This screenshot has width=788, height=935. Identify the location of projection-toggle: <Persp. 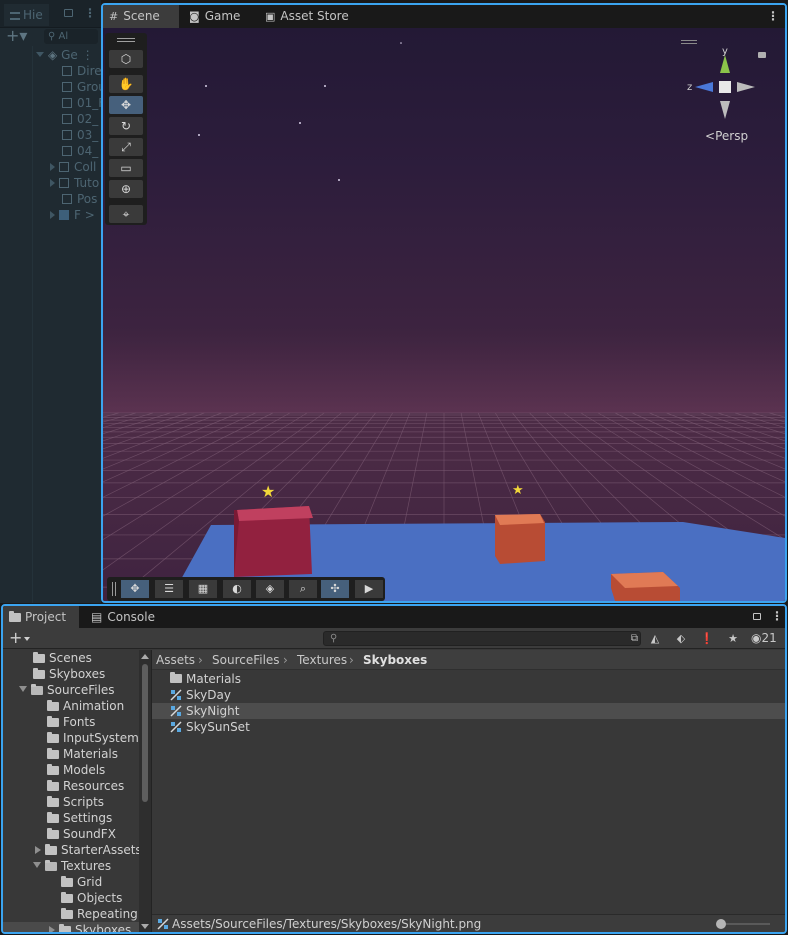
(726, 136).